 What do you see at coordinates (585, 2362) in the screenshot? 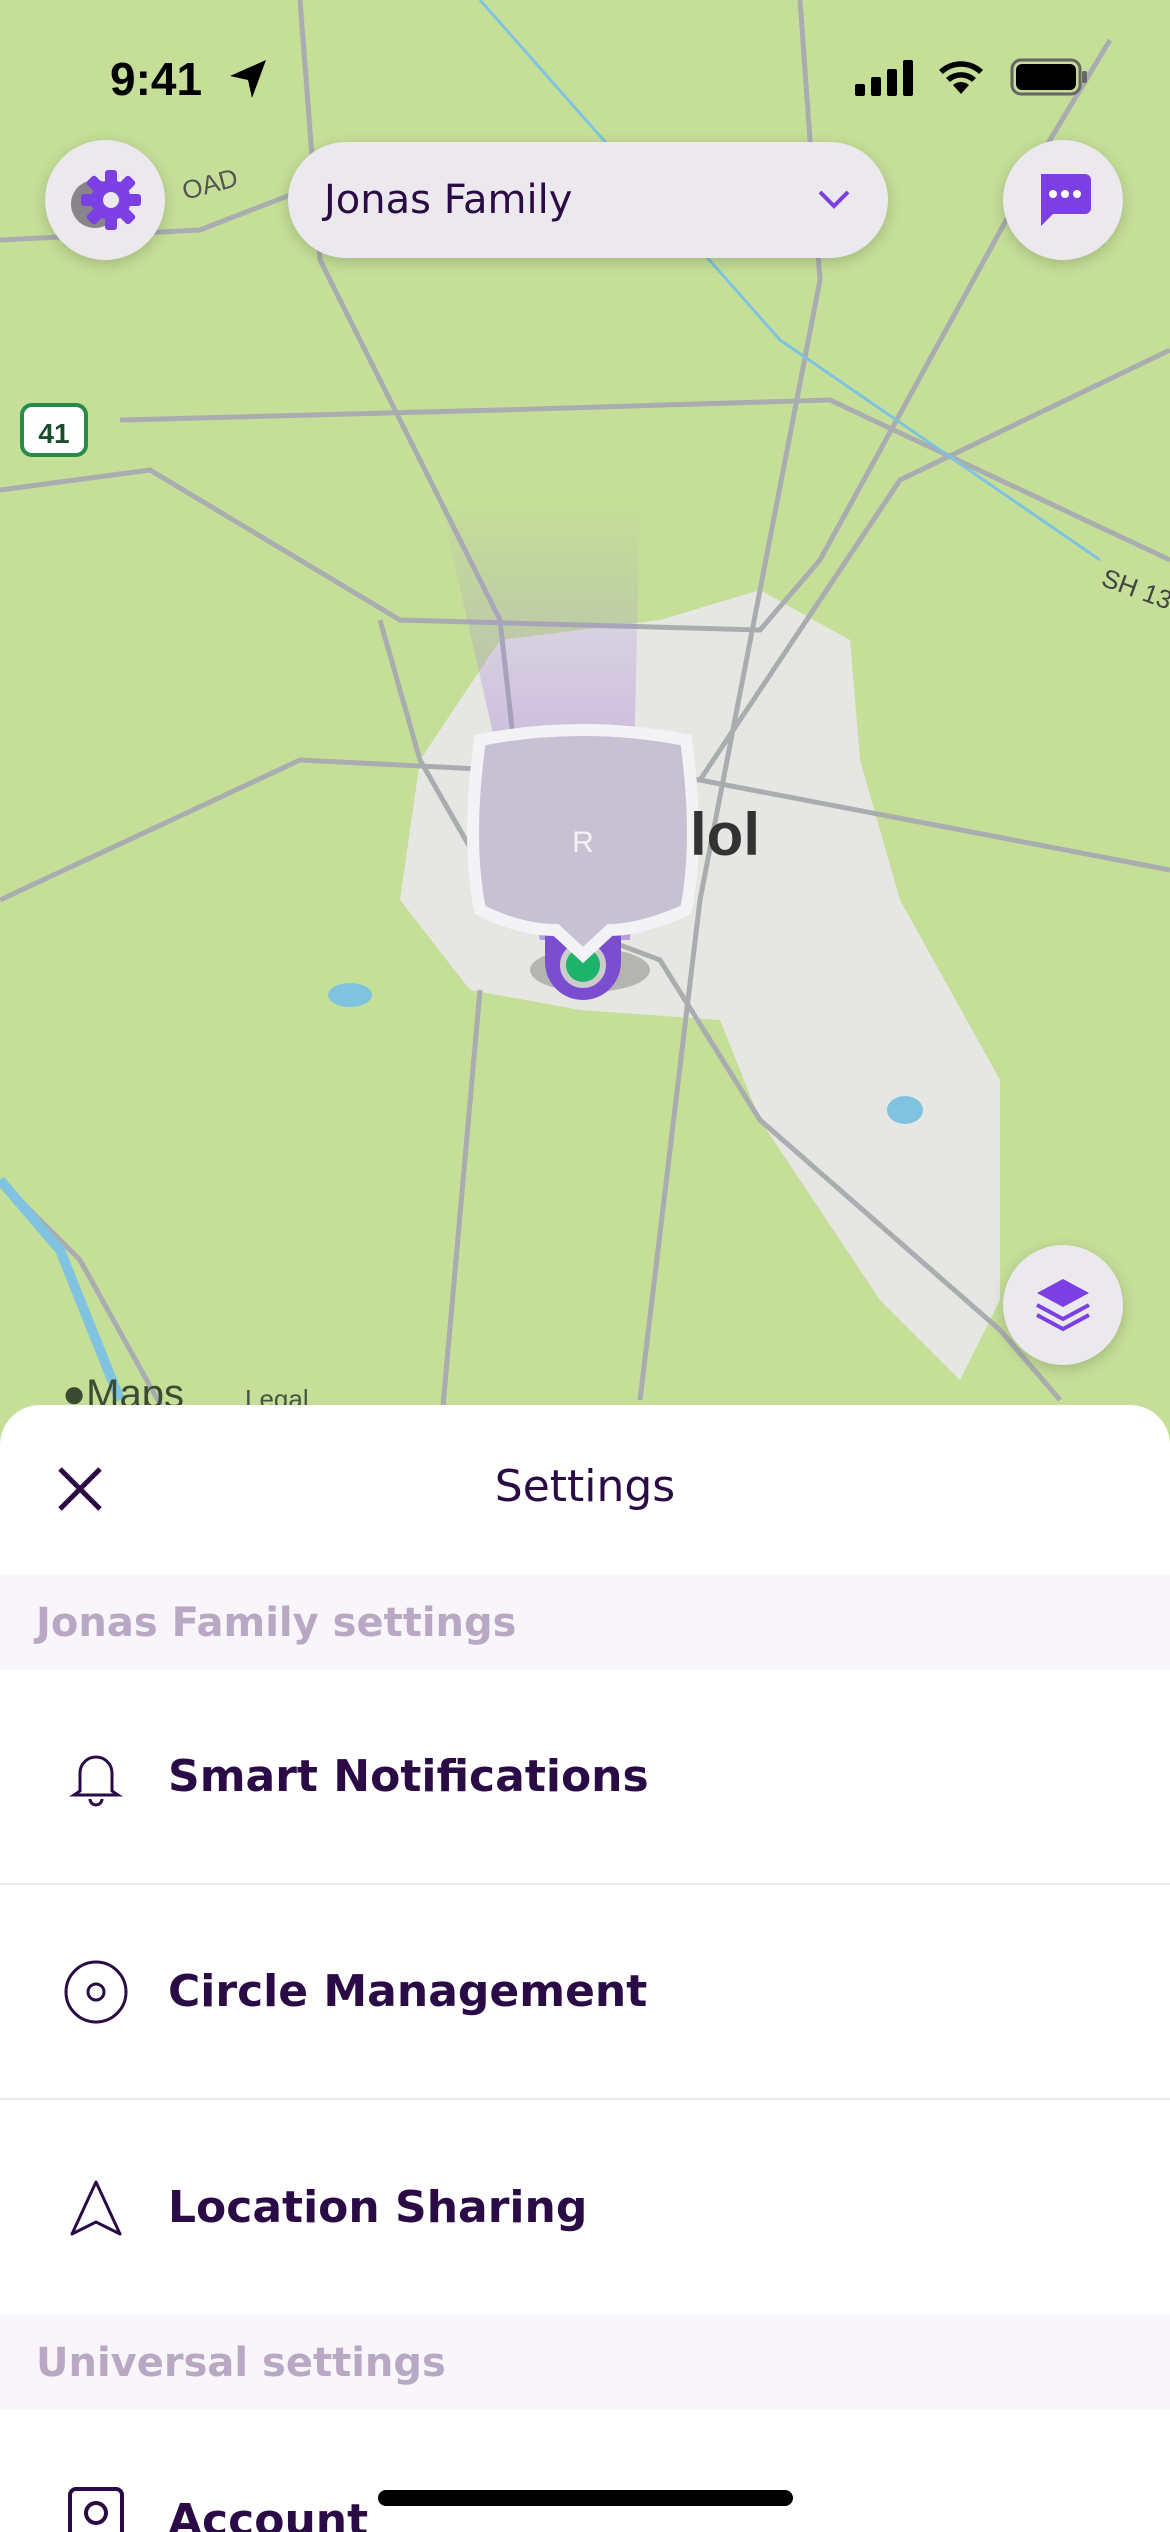
I see `section-header: Universal settings` at bounding box center [585, 2362].